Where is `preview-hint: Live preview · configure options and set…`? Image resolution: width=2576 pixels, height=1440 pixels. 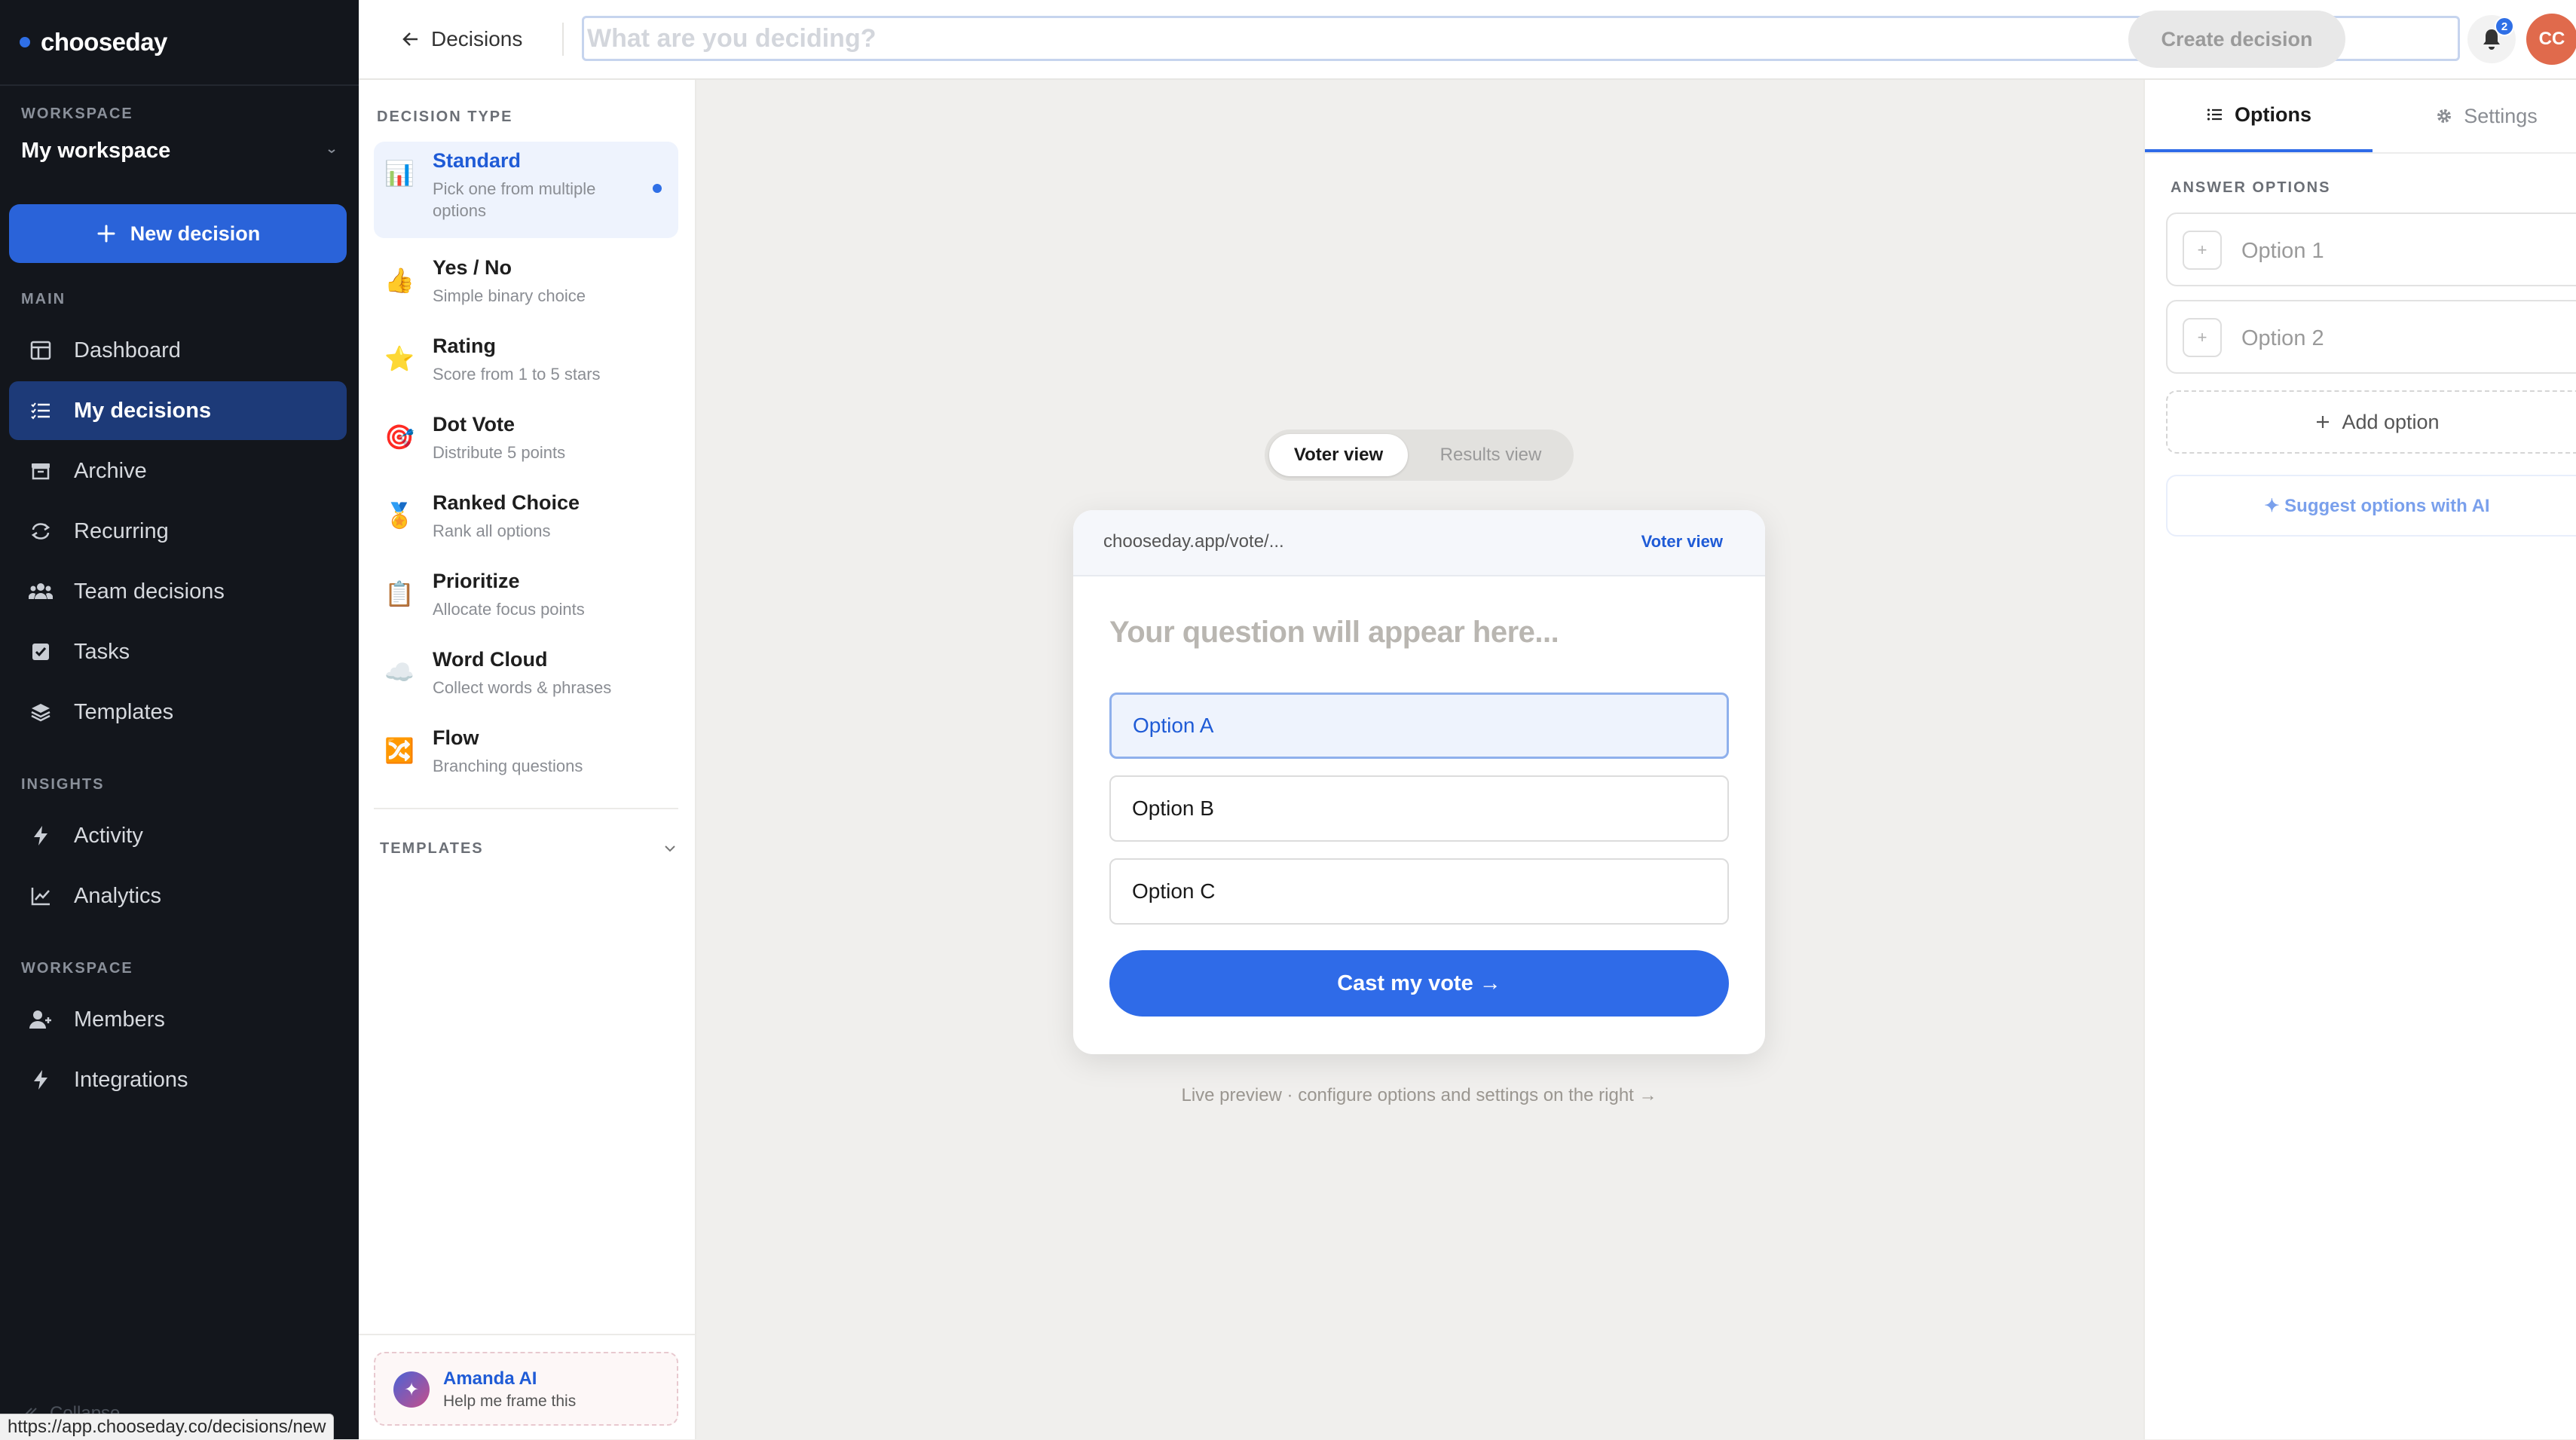
preview-hint: Live preview · configure options and set… is located at coordinates (1419, 1095).